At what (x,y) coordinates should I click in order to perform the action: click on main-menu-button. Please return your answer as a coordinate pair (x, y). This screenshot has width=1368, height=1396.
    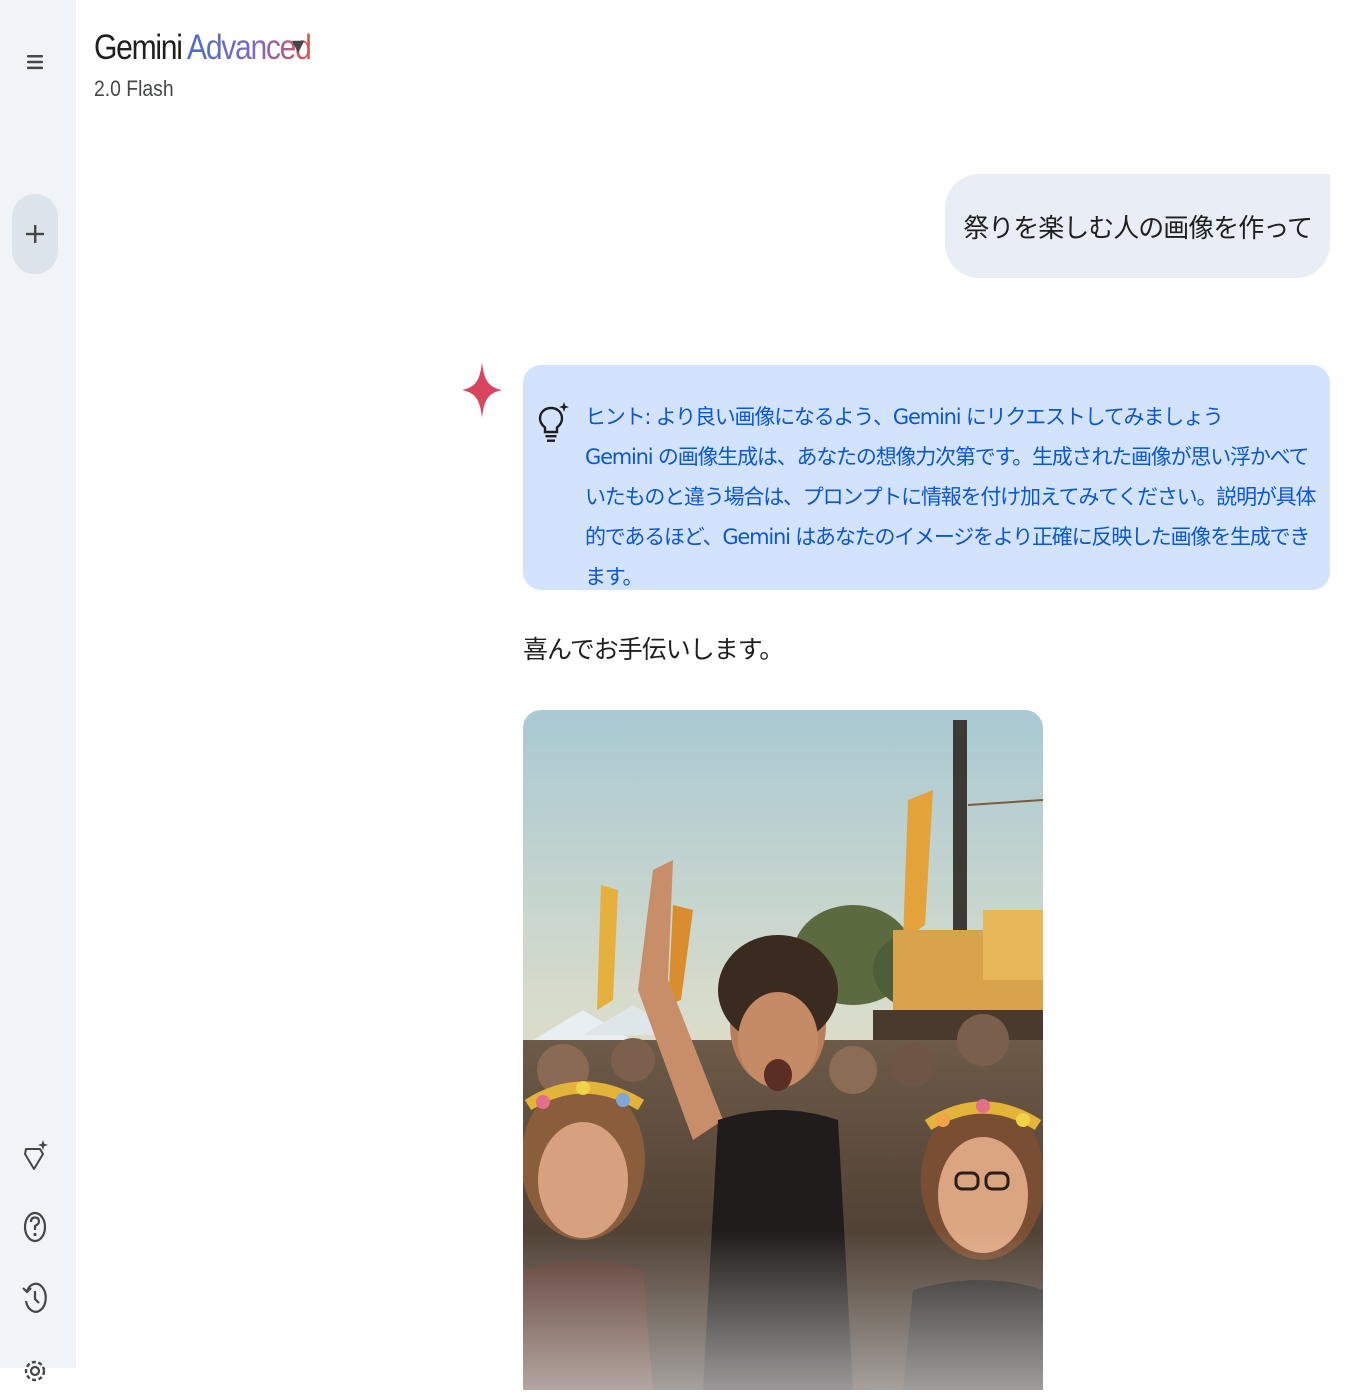
    Looking at the image, I should click on (35, 62).